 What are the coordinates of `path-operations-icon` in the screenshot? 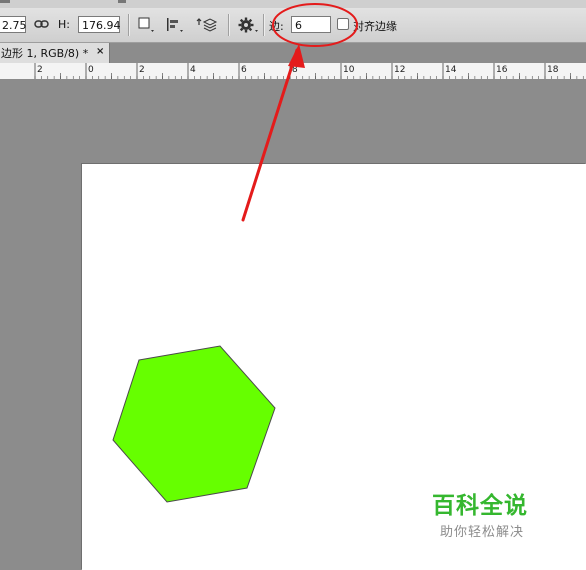 It's located at (147, 26).